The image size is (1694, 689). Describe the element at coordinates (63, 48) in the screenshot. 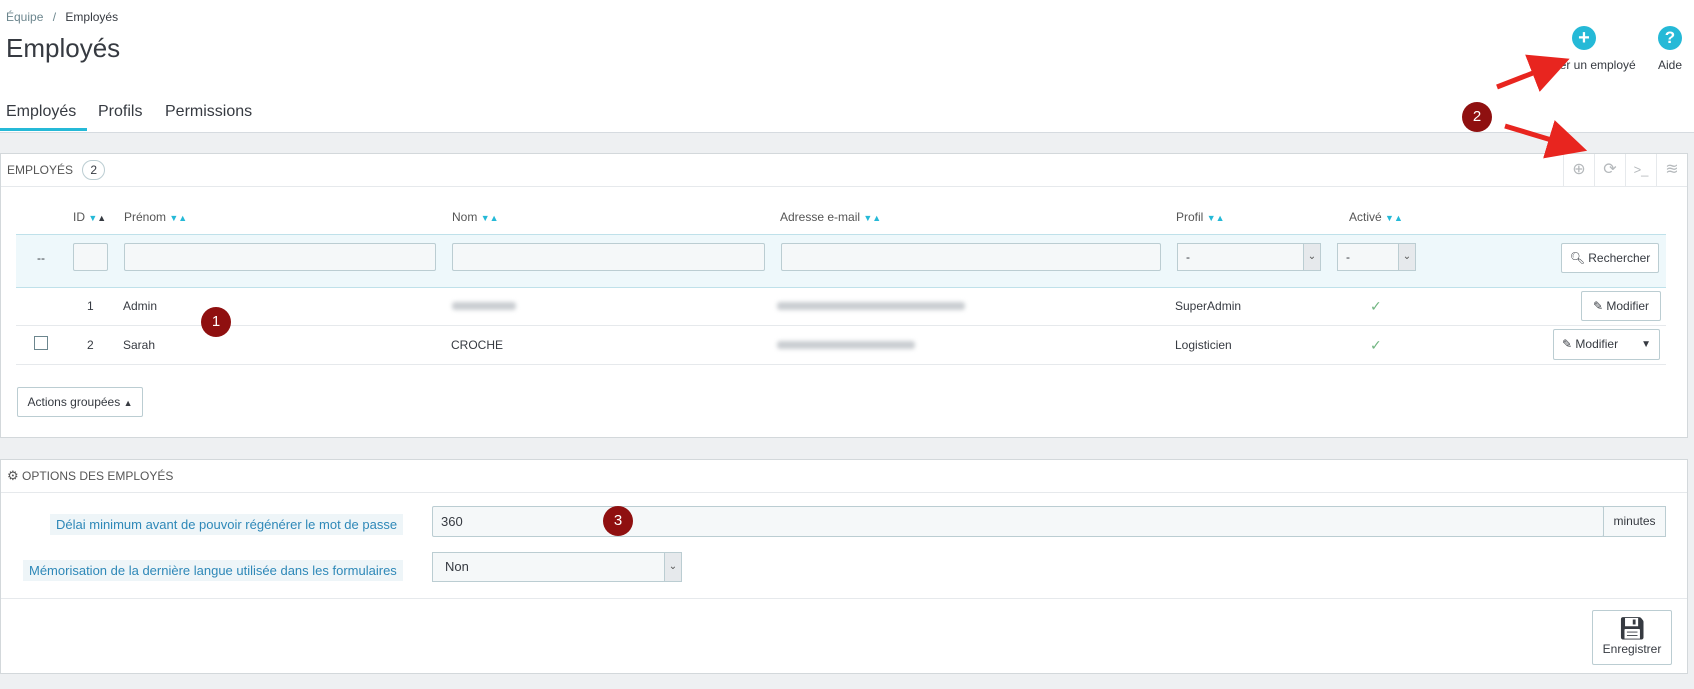

I see `page-title: Employés` at that location.